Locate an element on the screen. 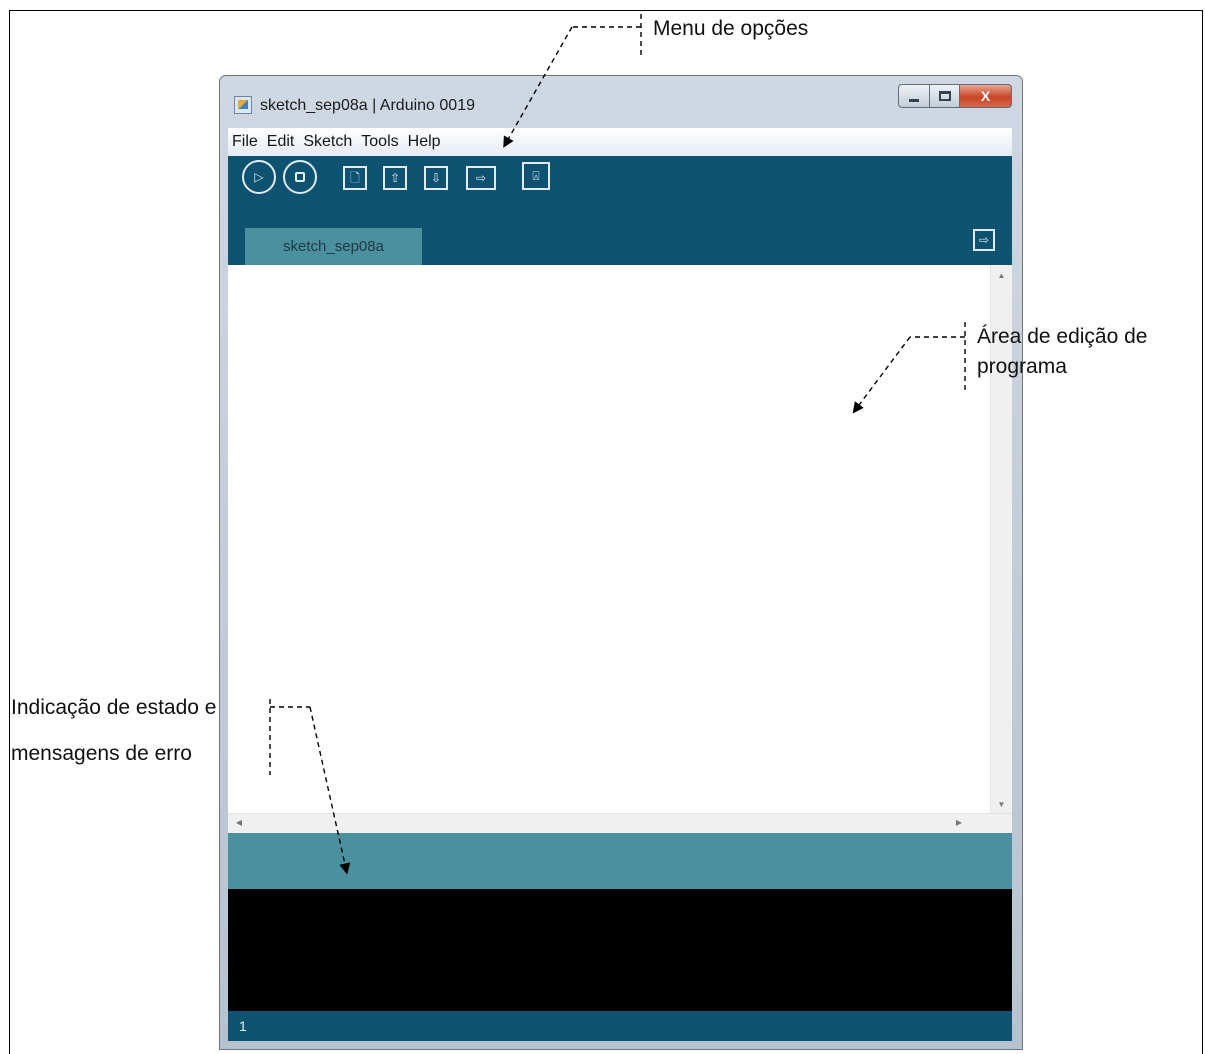 This screenshot has height=1054, width=1205. window-title: sketch_sep08a | Arduino 0019 is located at coordinates (367, 105).